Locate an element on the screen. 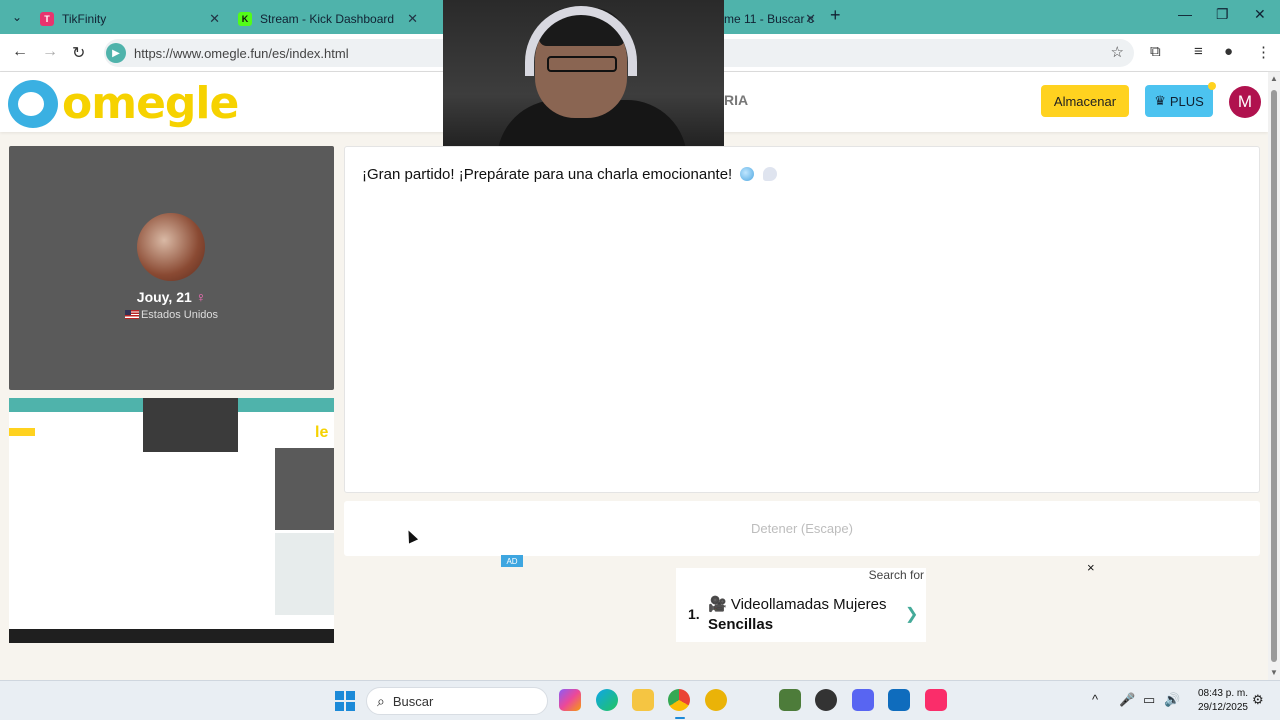  bookmark-star-icon: ☆ is located at coordinates (1117, 52).